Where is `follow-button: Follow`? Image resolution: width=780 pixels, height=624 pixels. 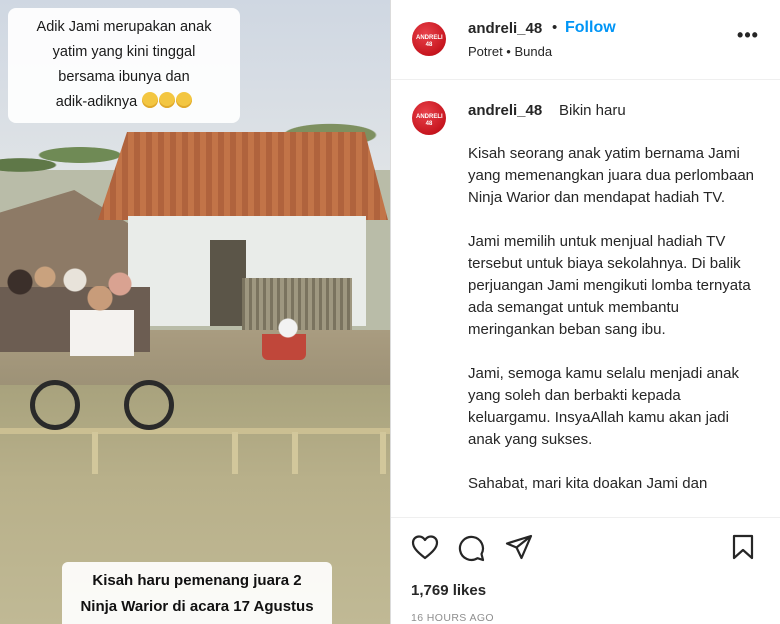 follow-button: Follow is located at coordinates (590, 28).